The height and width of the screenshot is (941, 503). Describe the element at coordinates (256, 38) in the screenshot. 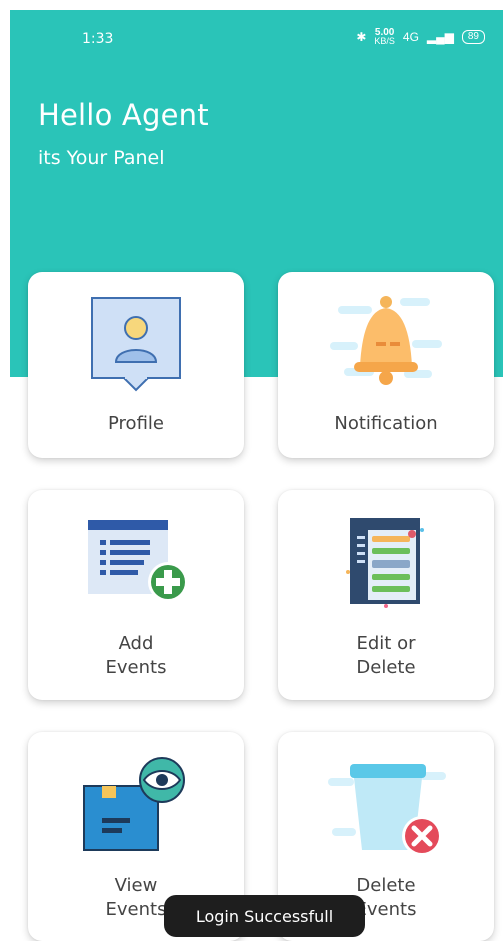

I see `status-bar: 1:33 ✱ 5.00 KB/S 4G ▂▄▆ 89` at that location.